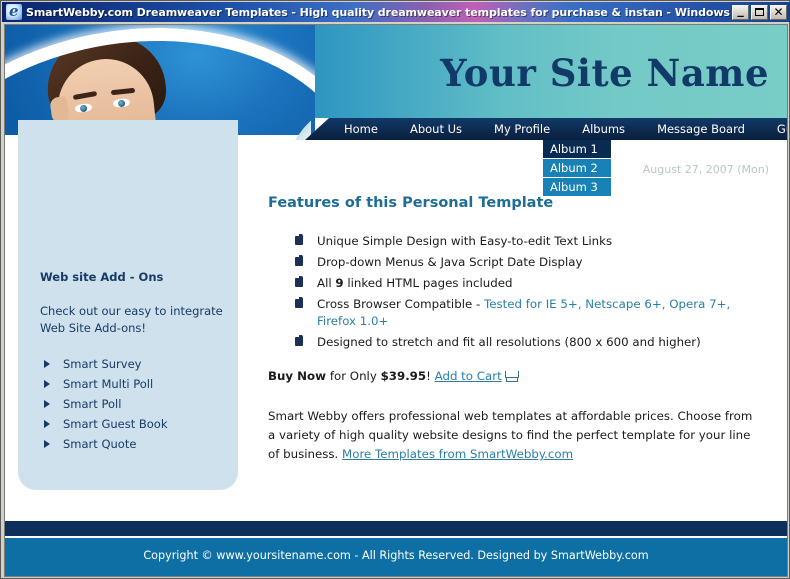 The width and height of the screenshot is (790, 579). I want to click on feature-count: 9, so click(339, 283).